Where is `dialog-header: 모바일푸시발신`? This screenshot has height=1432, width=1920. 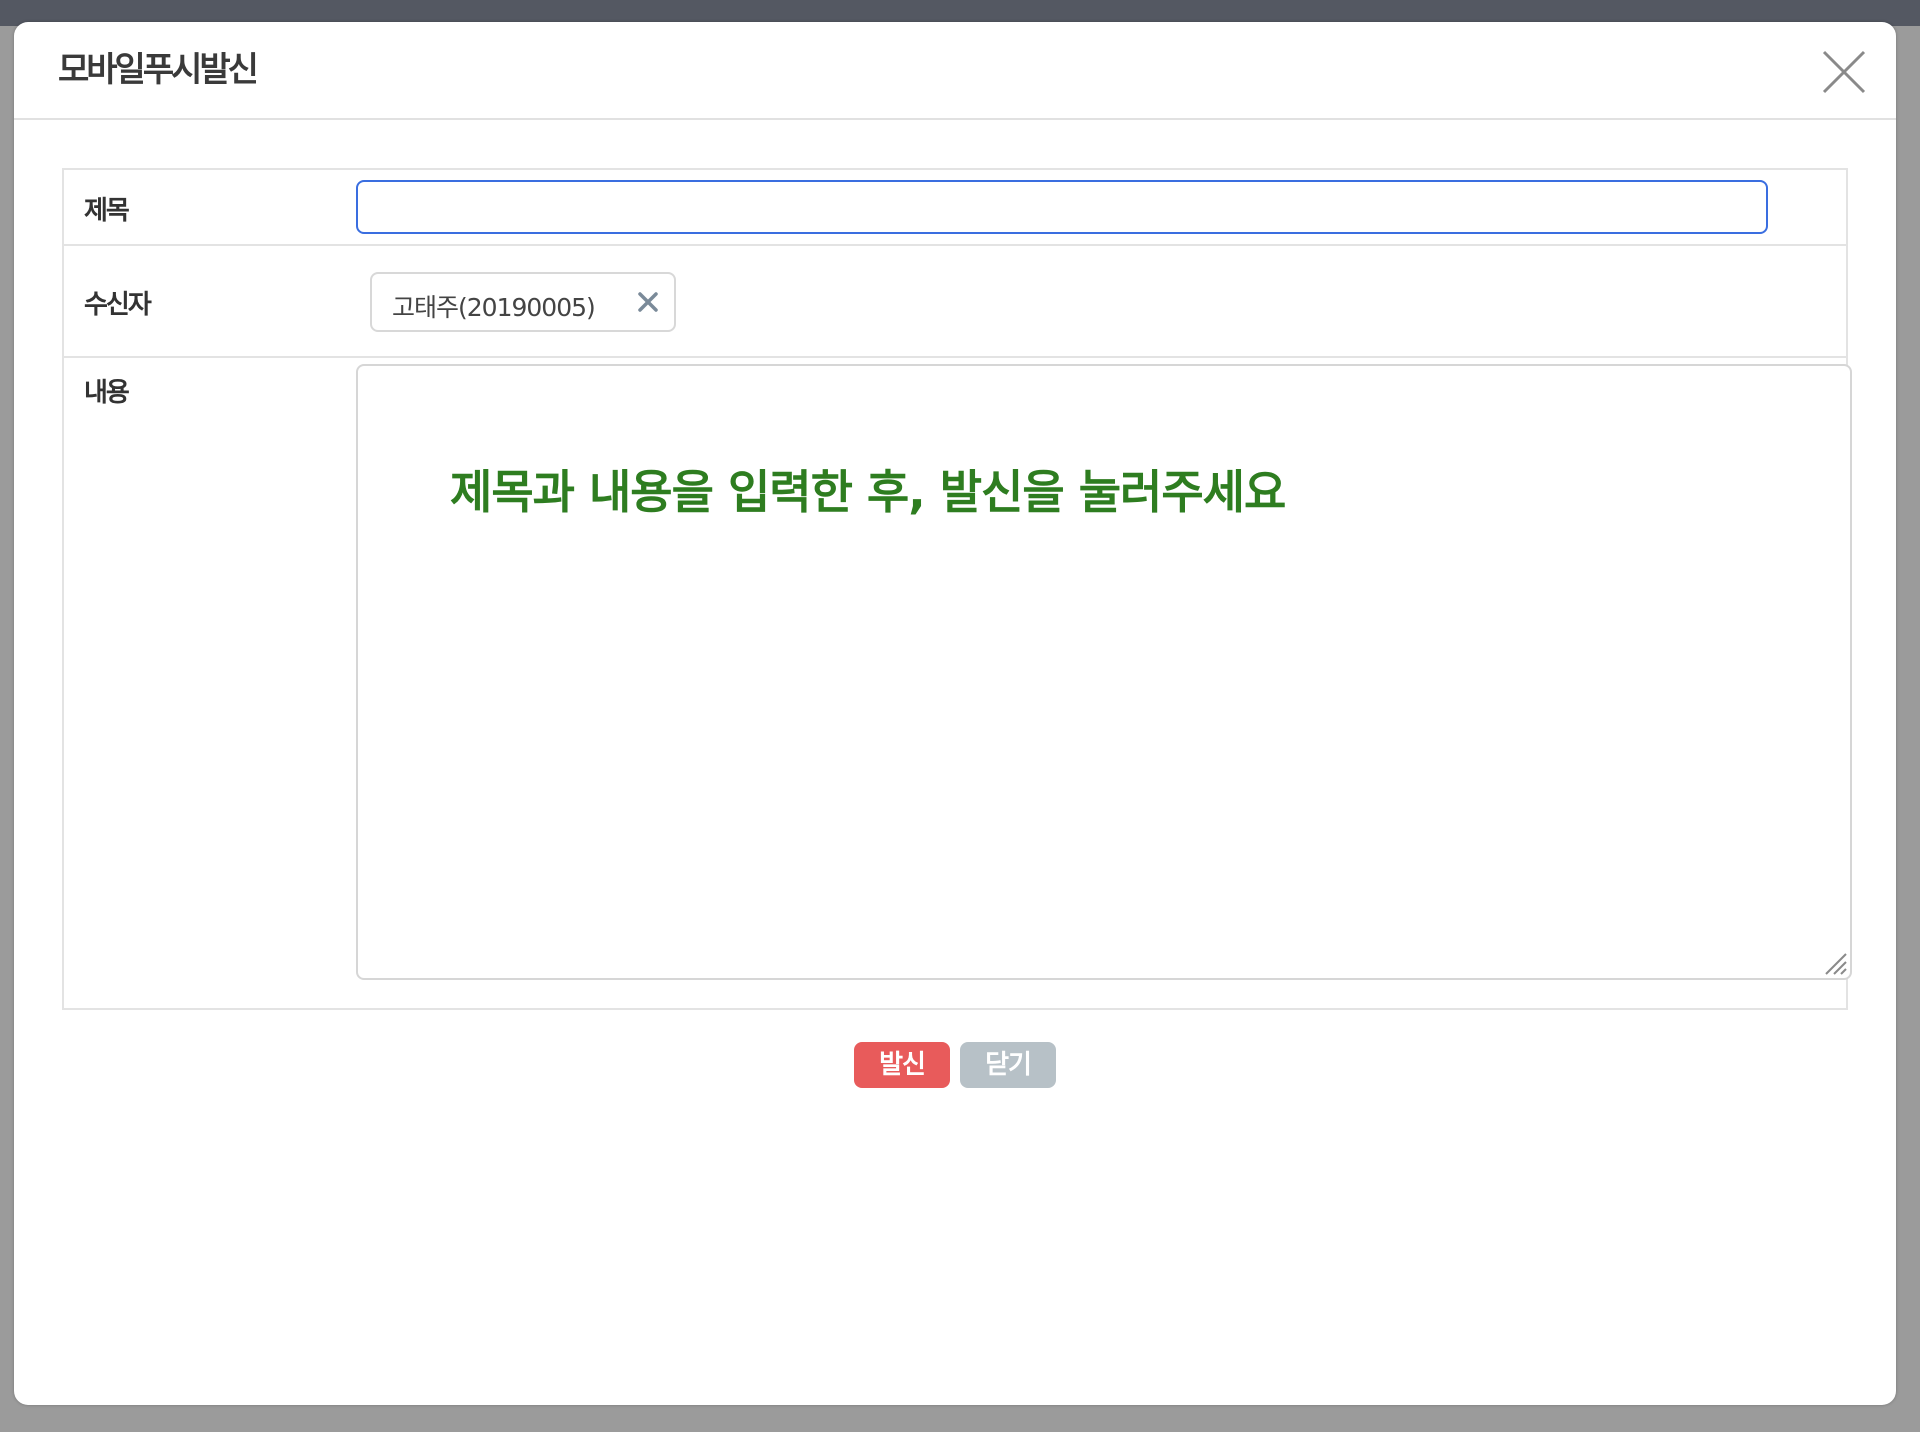
dialog-header: 모바일푸시발신 is located at coordinates (955, 71).